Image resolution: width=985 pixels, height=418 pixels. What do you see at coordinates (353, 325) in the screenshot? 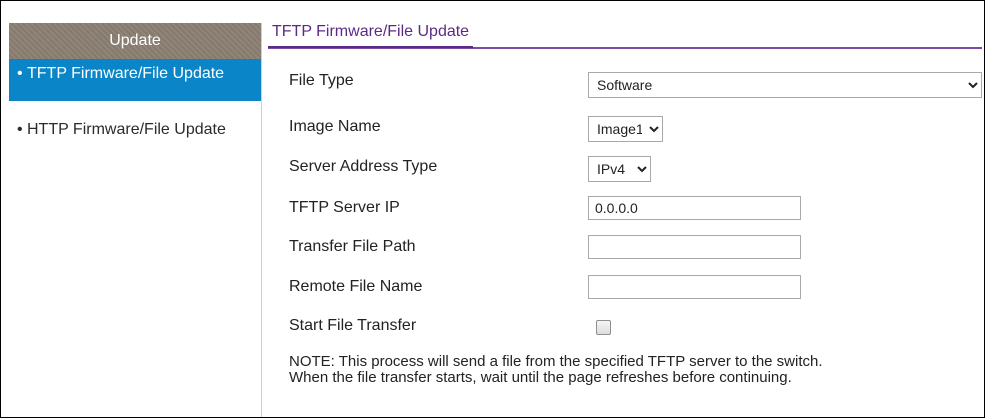
I see `start-file-transfer-label: Start File Transfer` at bounding box center [353, 325].